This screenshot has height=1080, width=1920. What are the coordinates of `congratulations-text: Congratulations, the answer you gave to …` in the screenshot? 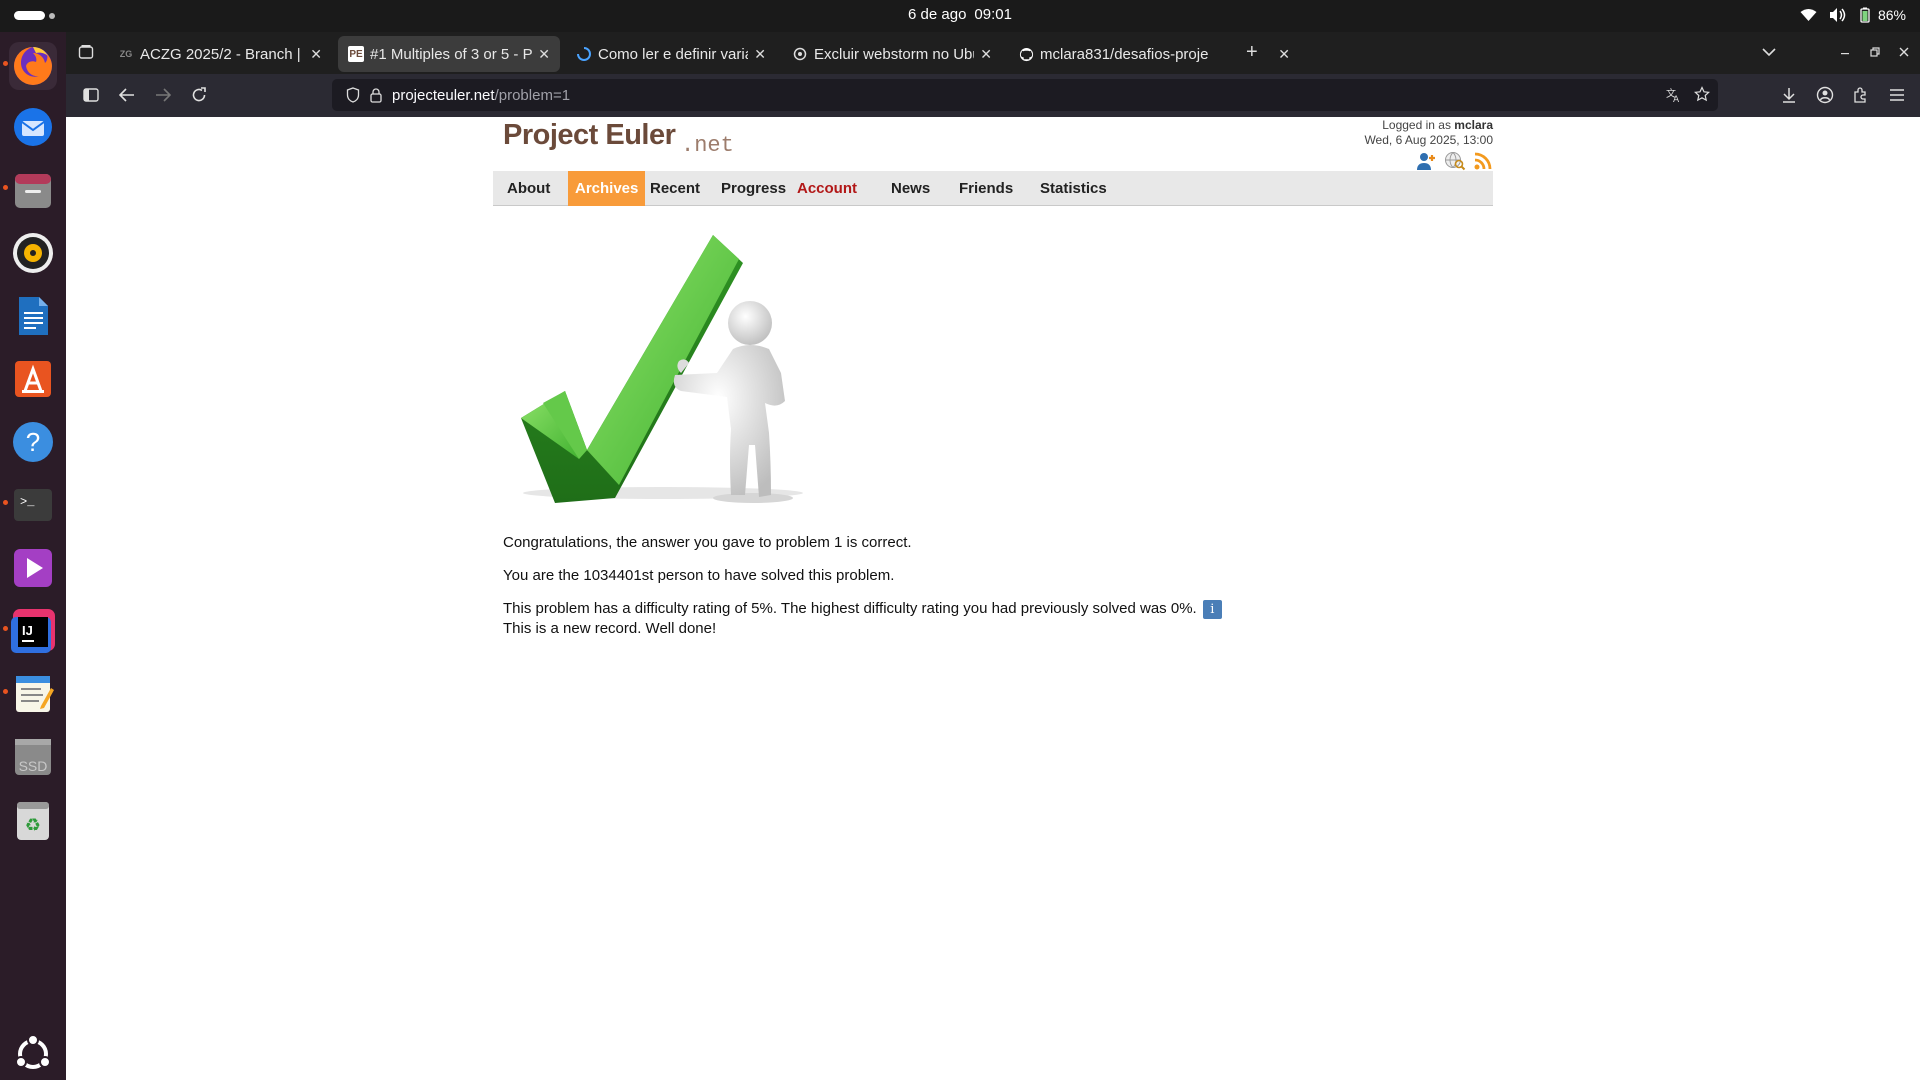 It's located at (707, 542).